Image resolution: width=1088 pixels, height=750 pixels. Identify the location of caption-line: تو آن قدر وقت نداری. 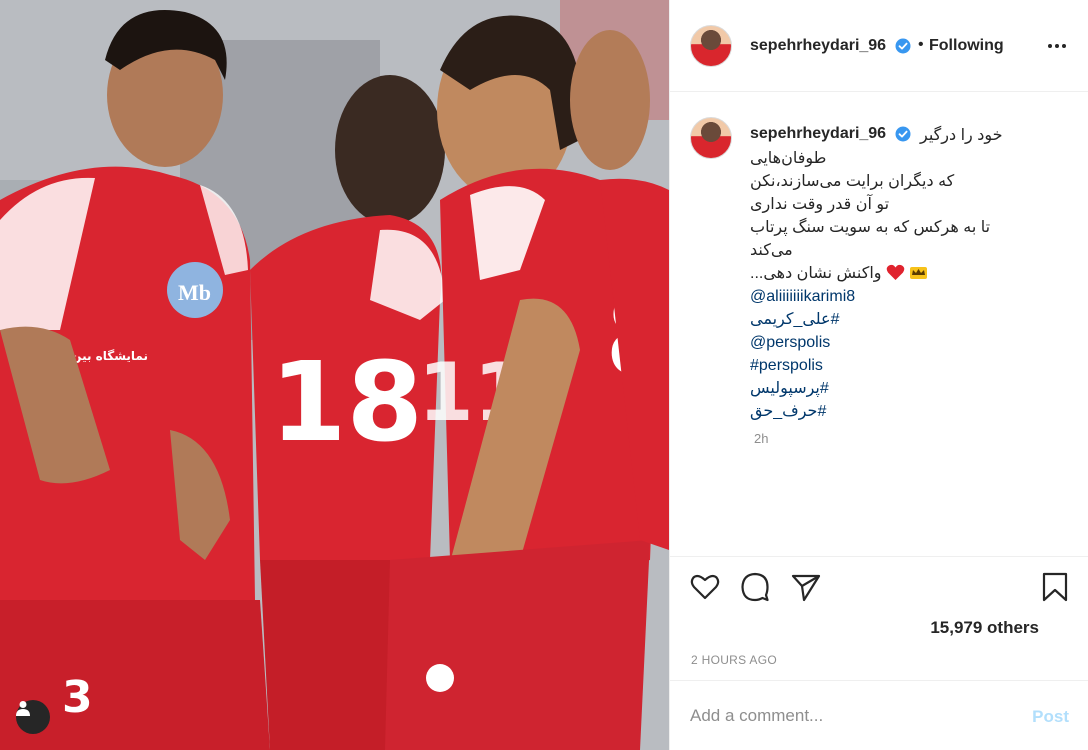
(820, 204).